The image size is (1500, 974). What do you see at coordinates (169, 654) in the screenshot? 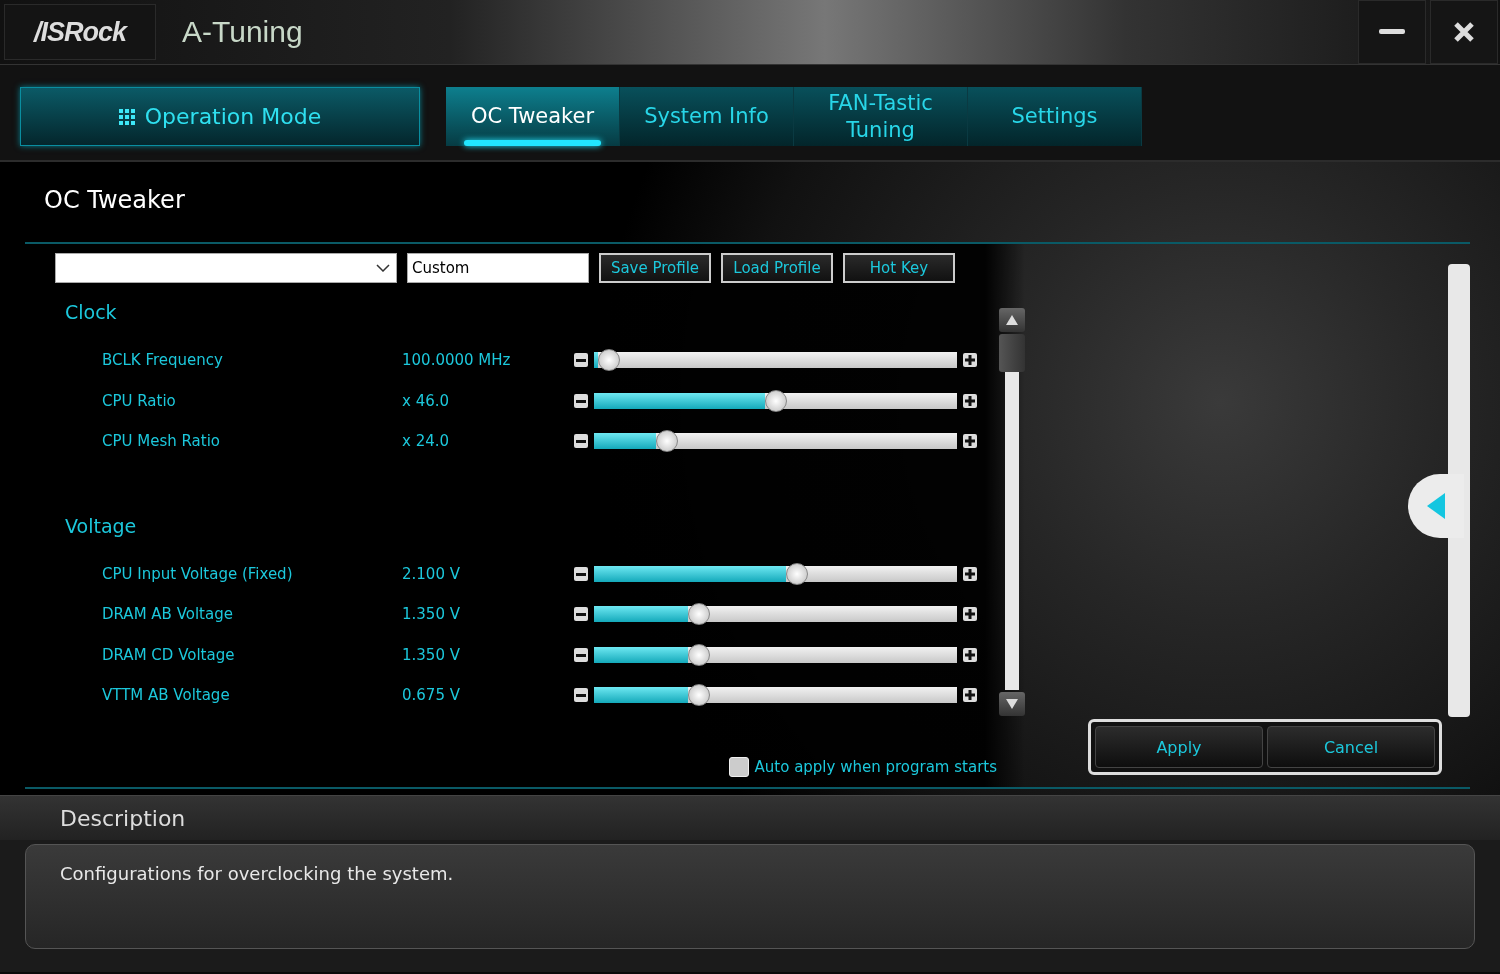
I see `setting-label: DRAM CD Voltage` at bounding box center [169, 654].